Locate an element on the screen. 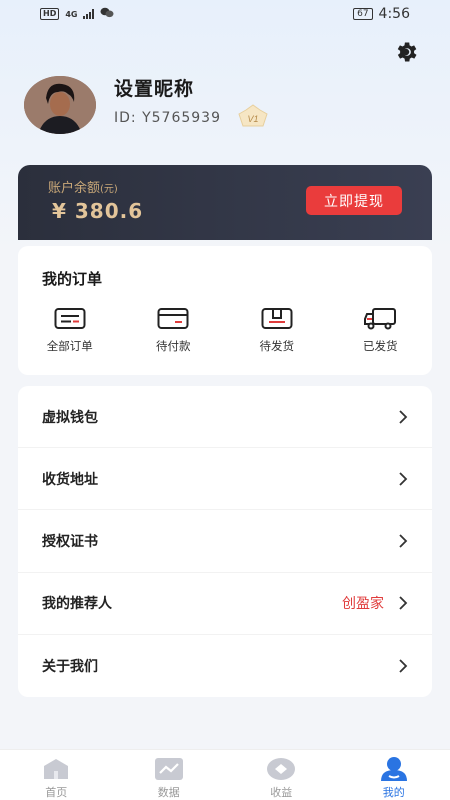 This screenshot has width=450, height=800. withdraw-button: 立即提现 is located at coordinates (354, 200).